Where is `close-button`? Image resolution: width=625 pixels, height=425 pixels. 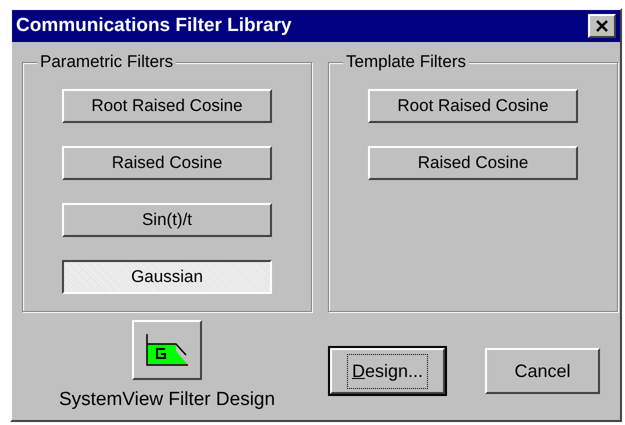 close-button is located at coordinates (602, 26).